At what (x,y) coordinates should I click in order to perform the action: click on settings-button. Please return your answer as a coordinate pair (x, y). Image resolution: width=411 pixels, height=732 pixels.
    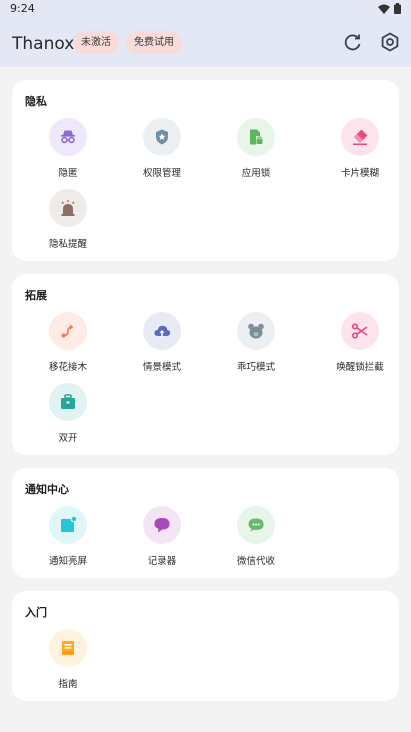
    Looking at the image, I should click on (390, 42).